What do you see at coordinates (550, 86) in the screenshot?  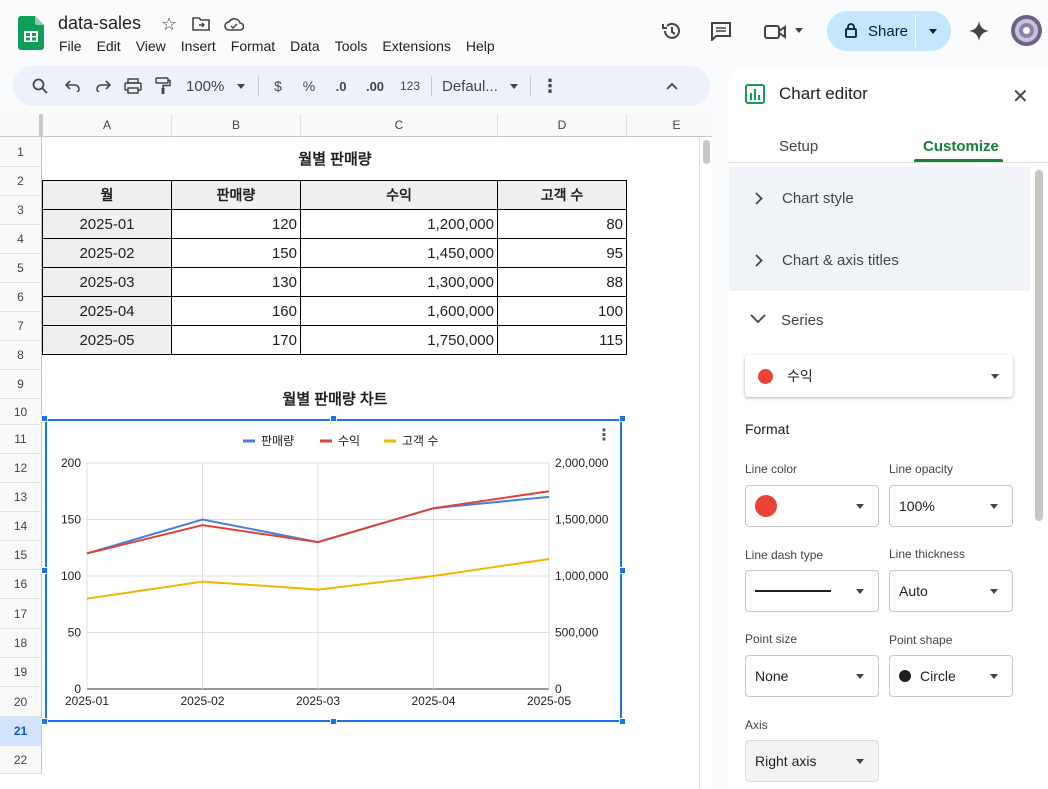 I see `more-options-icon: ⋮` at bounding box center [550, 86].